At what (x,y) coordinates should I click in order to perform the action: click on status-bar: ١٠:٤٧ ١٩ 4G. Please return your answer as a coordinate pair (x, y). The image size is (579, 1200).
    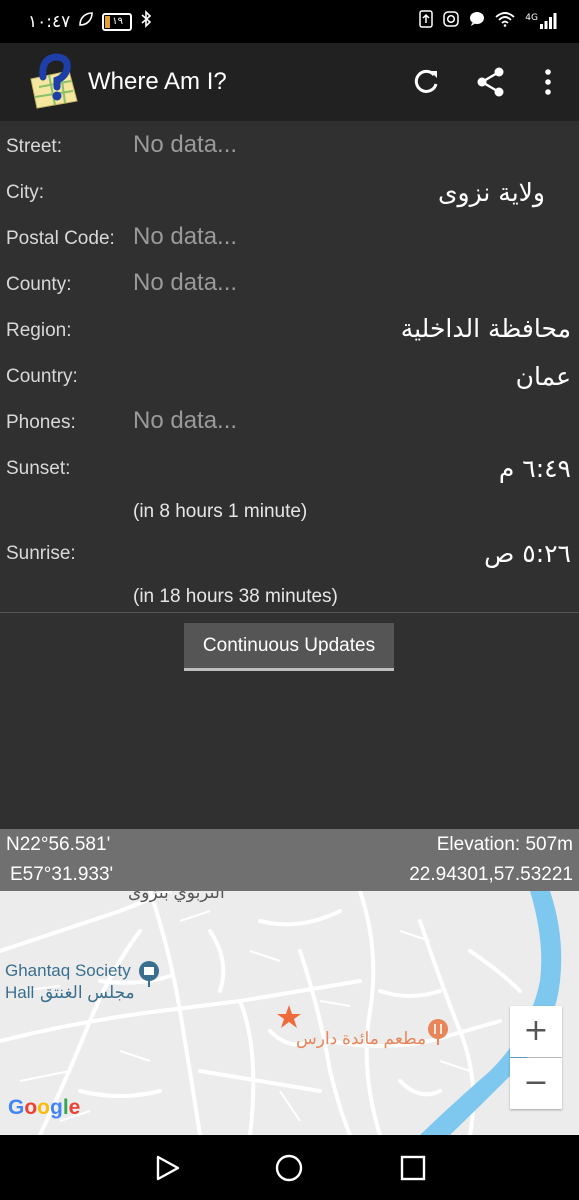
    Looking at the image, I should click on (289, 21).